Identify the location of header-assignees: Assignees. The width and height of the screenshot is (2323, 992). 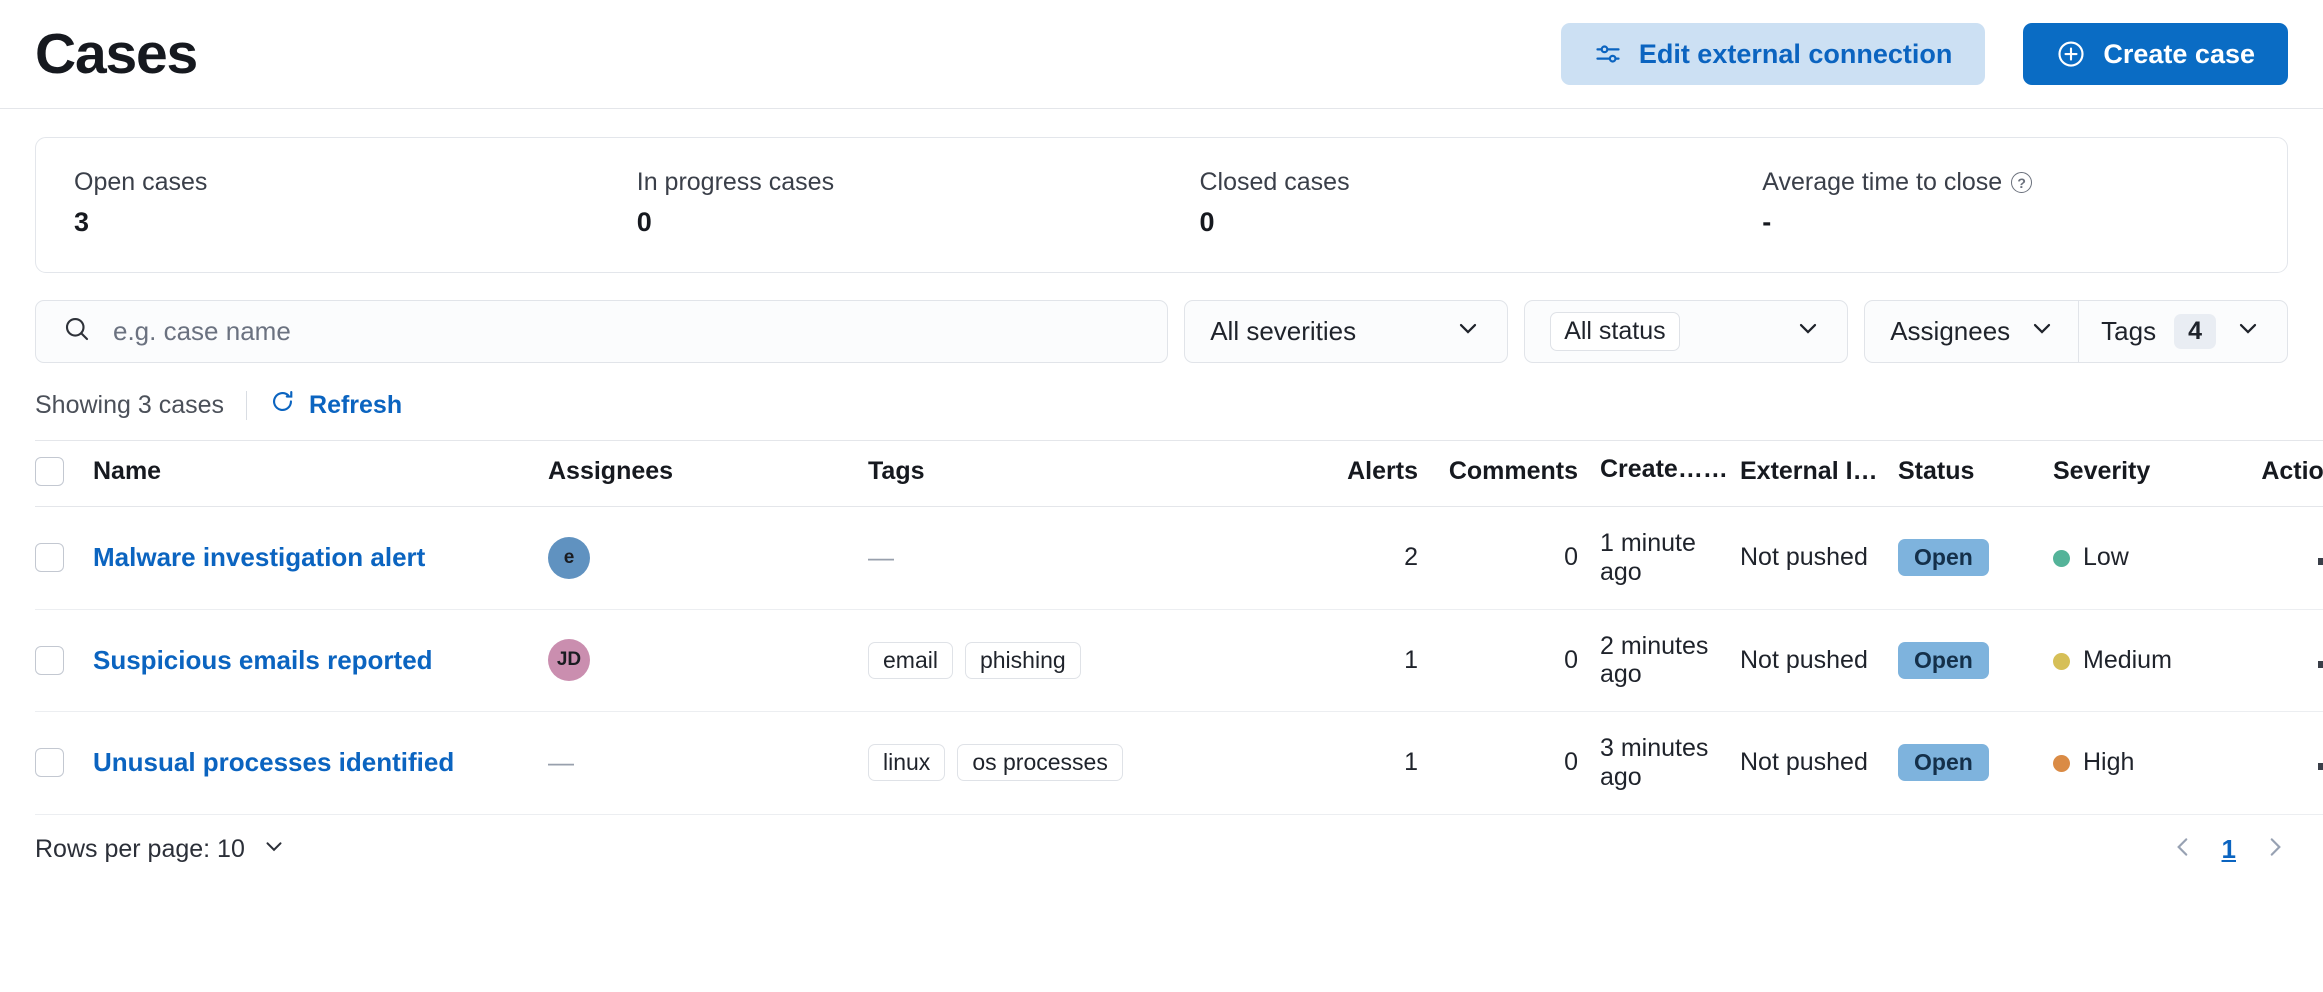
(708, 473).